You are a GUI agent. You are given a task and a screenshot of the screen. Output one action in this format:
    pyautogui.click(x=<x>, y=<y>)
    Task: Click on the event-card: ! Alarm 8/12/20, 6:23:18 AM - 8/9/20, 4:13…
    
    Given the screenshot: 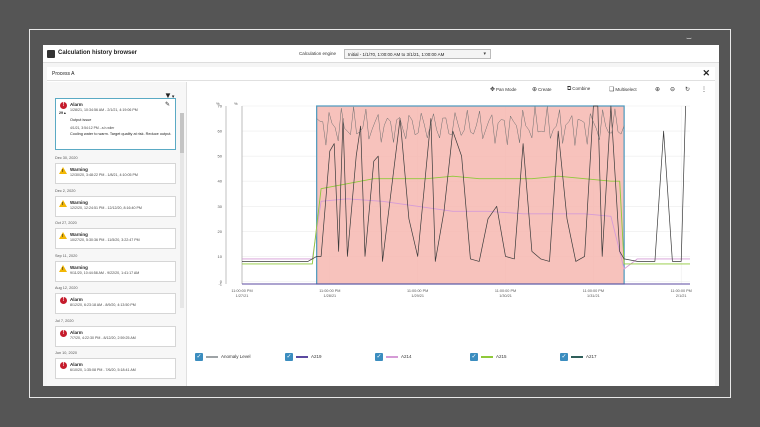 What is the action you would take?
    pyautogui.click(x=115, y=303)
    